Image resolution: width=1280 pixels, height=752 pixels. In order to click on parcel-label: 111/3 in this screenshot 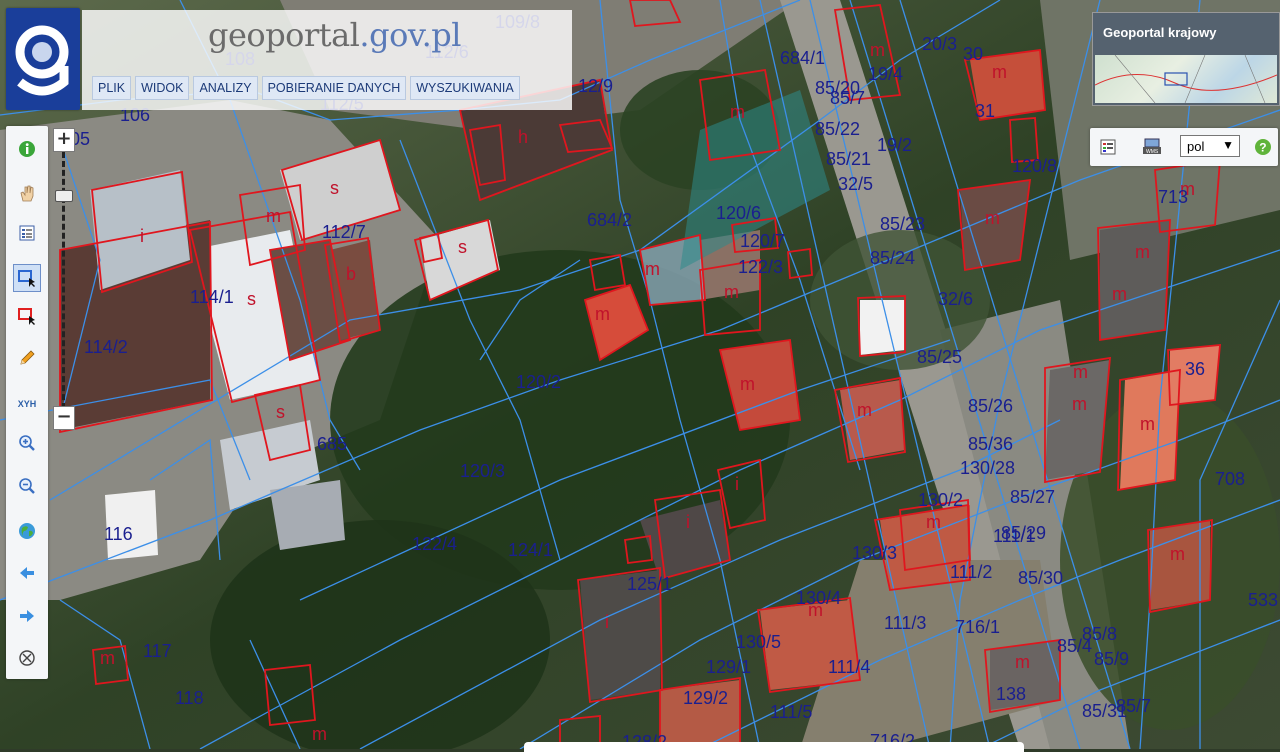, I will do `click(905, 623)`.